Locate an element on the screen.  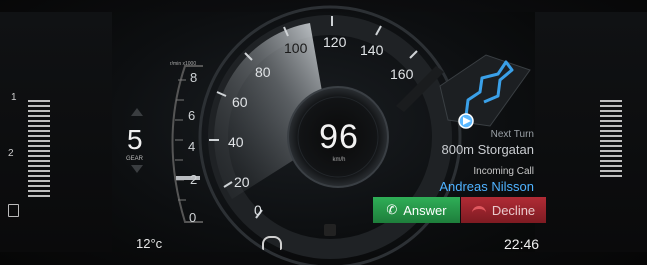
speed-tick-100: 100 is located at coordinates (296, 48).